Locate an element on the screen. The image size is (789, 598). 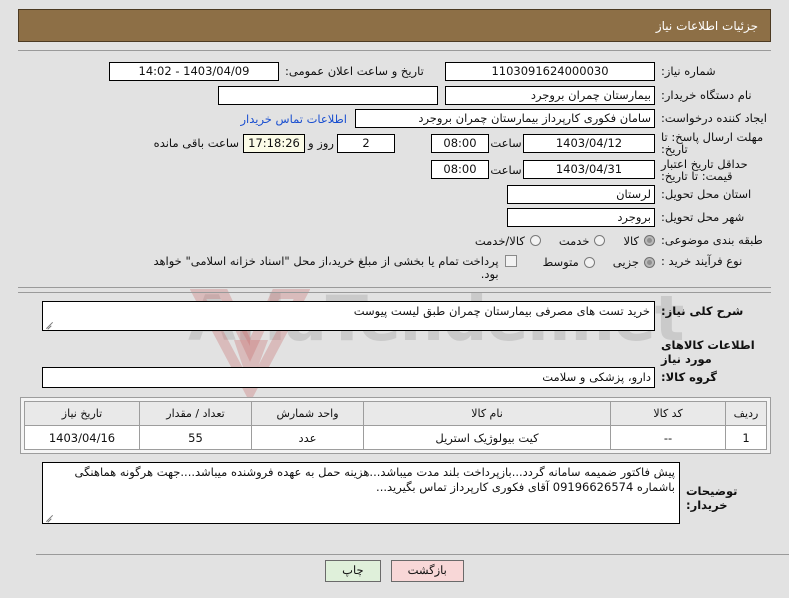
category-label: طبقه بندی موضوعی: is located at coordinates (712, 240).